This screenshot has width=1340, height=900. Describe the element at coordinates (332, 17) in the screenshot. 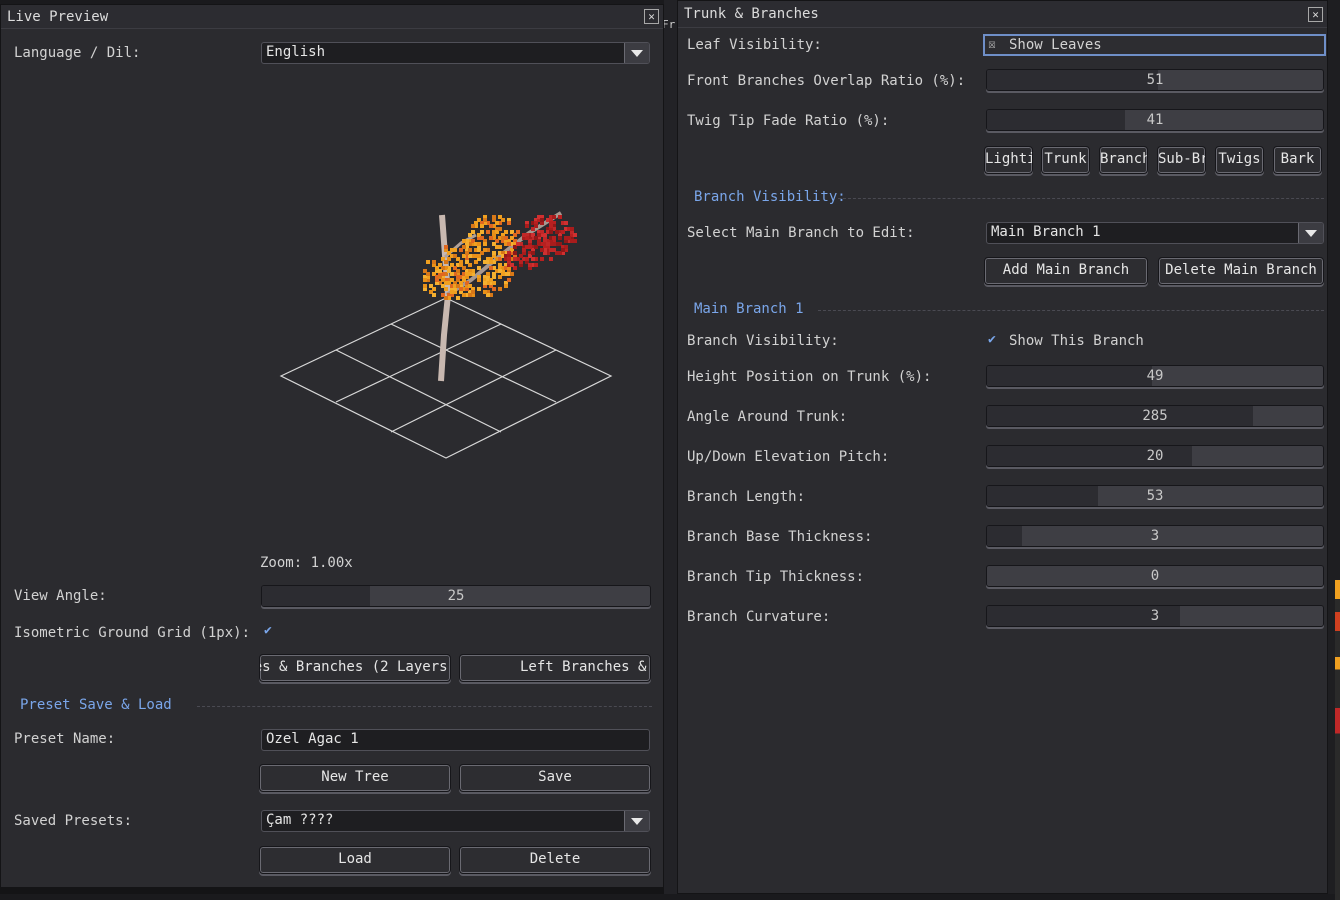

I see `live-preview-titlebar: Live Preview` at that location.